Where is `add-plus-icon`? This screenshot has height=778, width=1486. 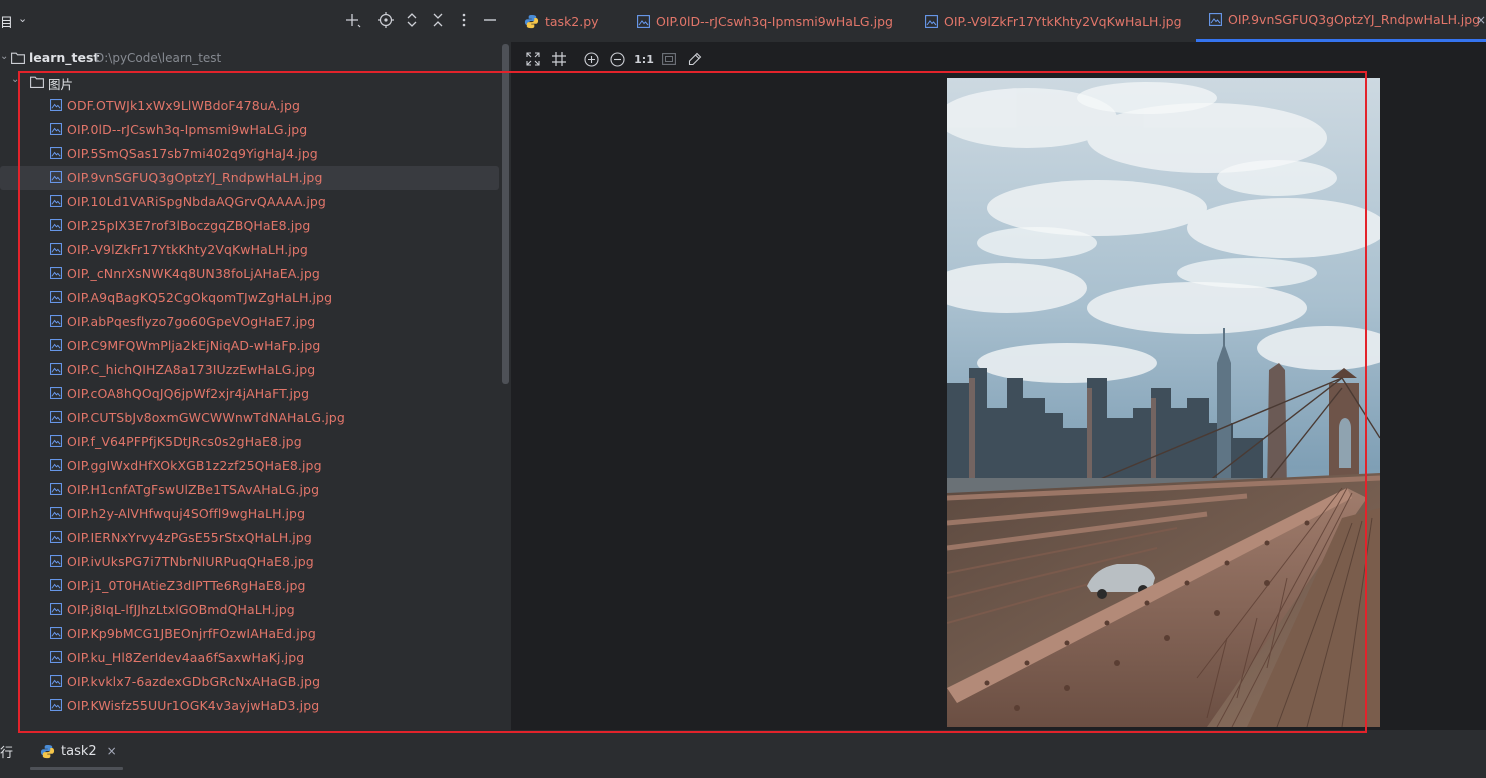 add-plus-icon is located at coordinates (353, 20).